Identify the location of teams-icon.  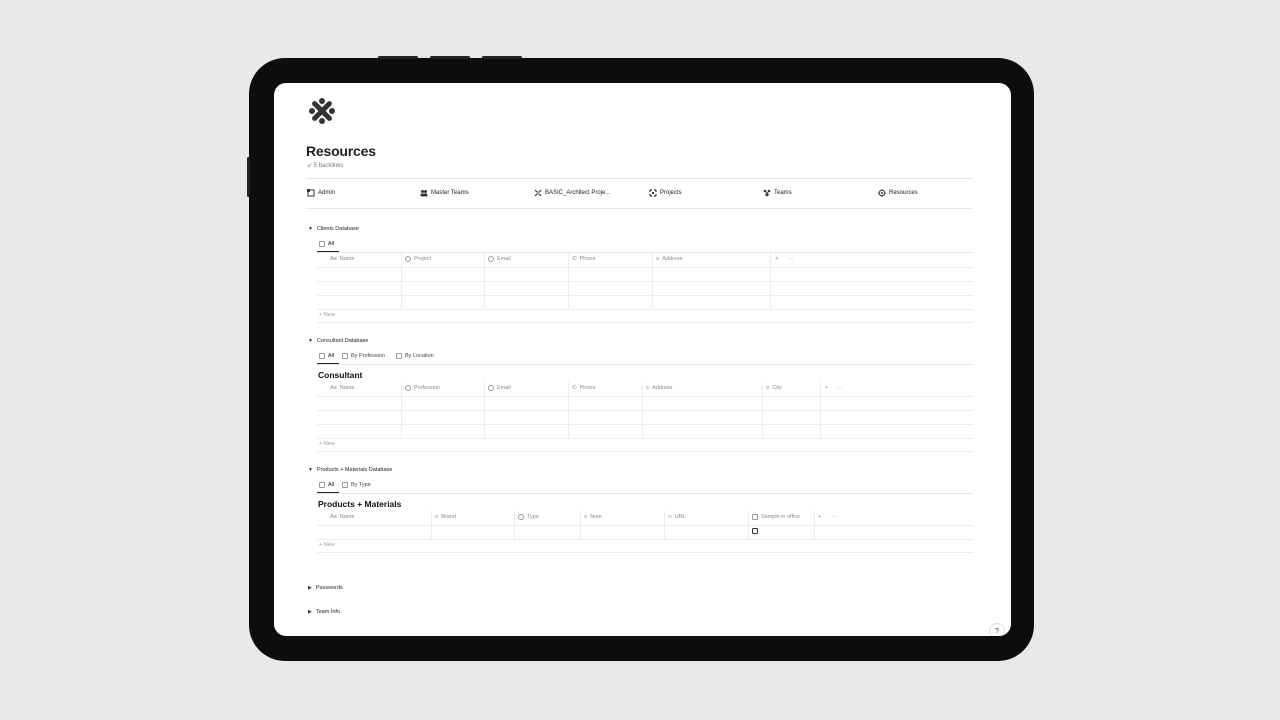
(767, 193).